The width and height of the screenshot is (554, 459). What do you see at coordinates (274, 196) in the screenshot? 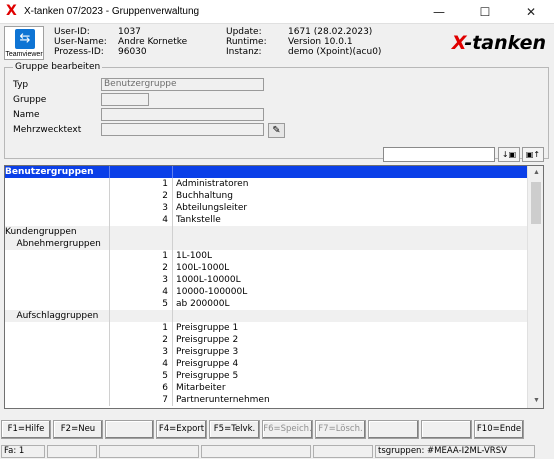
I see `list-item: 2 Buchhaltung` at bounding box center [274, 196].